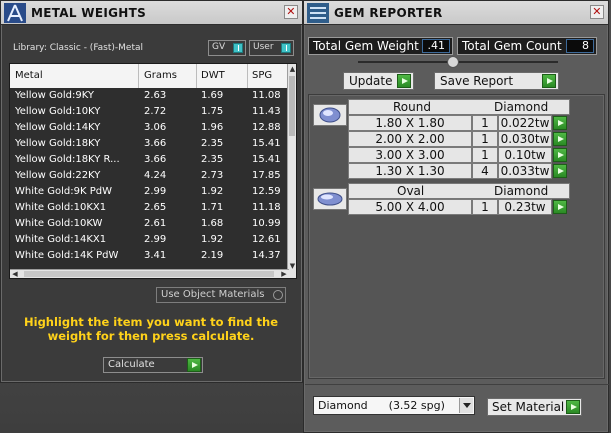  Describe the element at coordinates (477, 81) in the screenshot. I see `save-report-label: Save Report` at that location.